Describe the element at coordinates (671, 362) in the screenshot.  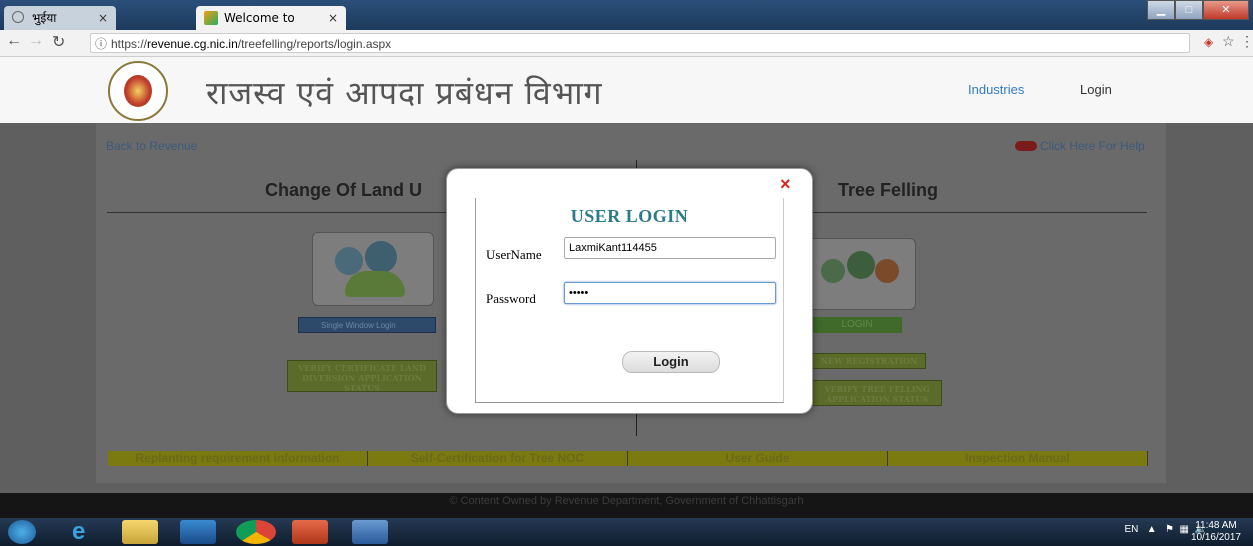
I see `login-button: Login` at that location.